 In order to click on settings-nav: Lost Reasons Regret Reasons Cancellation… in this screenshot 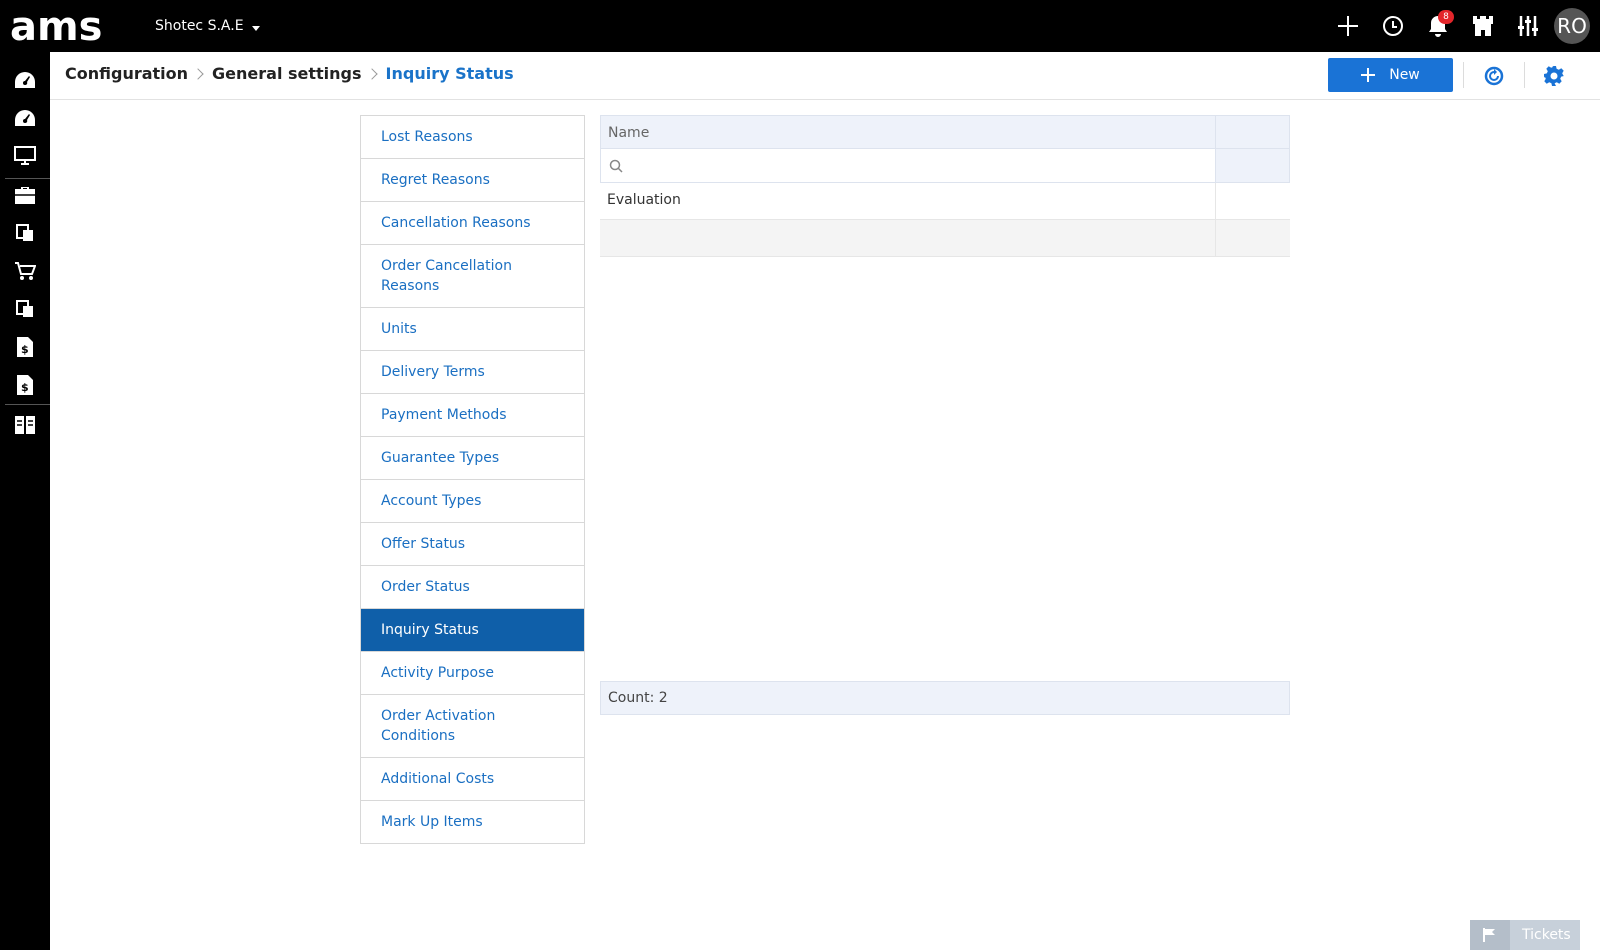, I will do `click(472, 479)`.